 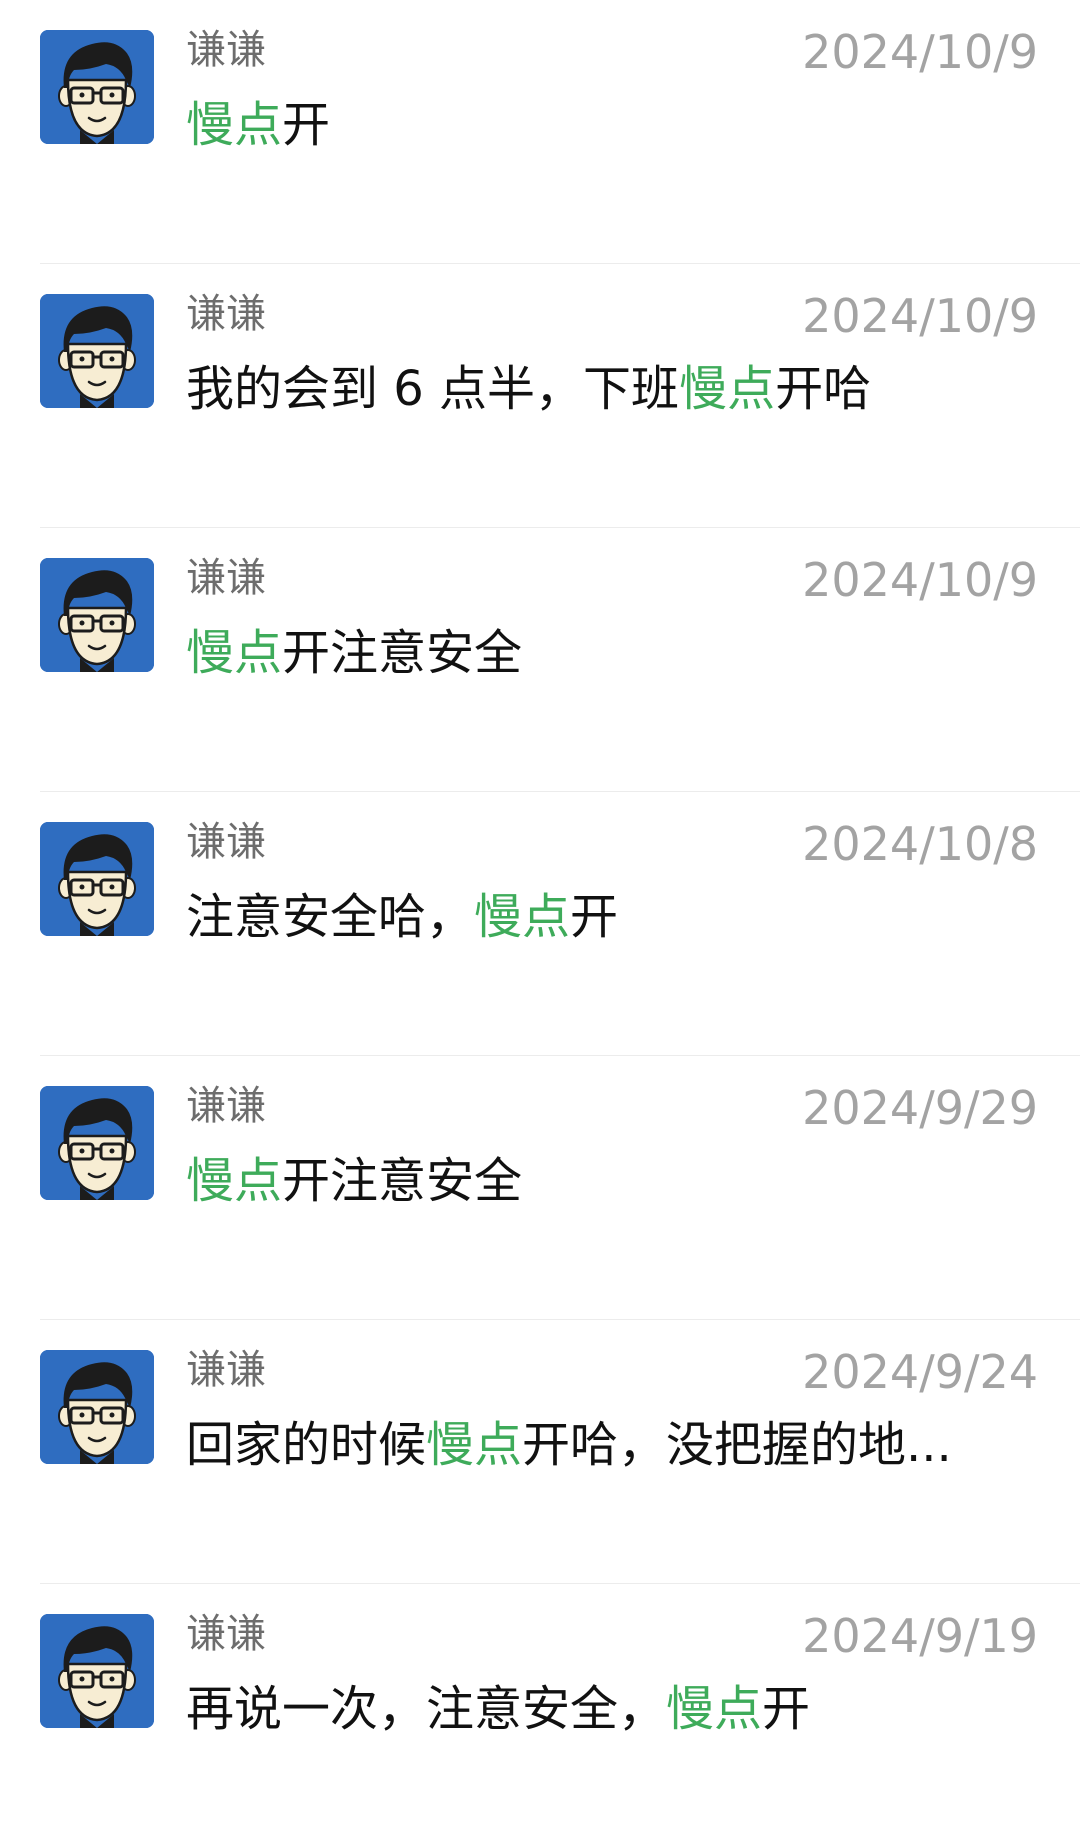 I want to click on message-text: 回家的时候, so click(x=306, y=1445).